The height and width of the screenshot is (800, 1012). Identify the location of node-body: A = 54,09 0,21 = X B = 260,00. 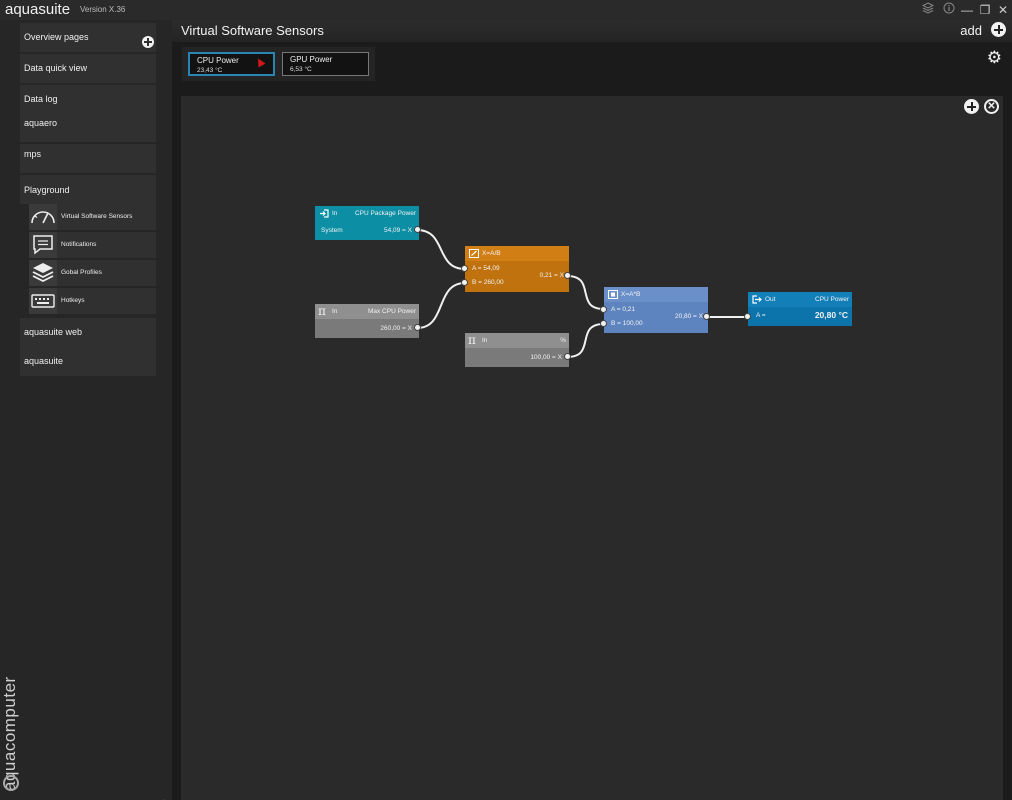
(517, 276).